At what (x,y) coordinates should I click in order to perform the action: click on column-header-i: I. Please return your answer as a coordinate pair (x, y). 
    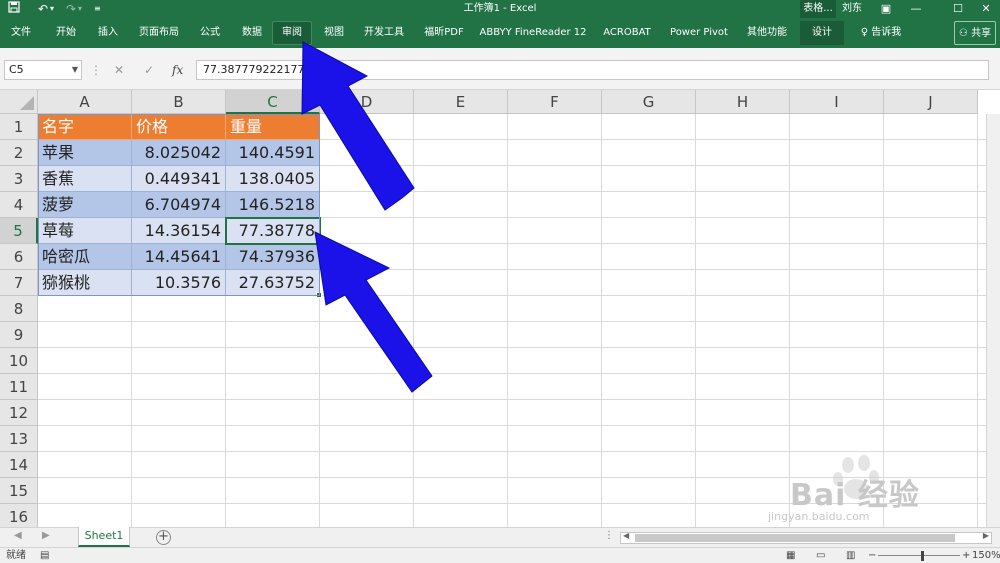
    Looking at the image, I should click on (837, 102).